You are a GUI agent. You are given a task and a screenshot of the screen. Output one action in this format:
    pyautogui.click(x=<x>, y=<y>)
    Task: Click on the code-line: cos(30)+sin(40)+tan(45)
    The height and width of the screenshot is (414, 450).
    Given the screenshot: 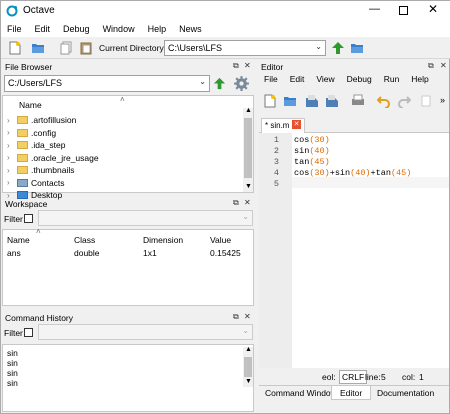 What is the action you would take?
    pyautogui.click(x=352, y=173)
    